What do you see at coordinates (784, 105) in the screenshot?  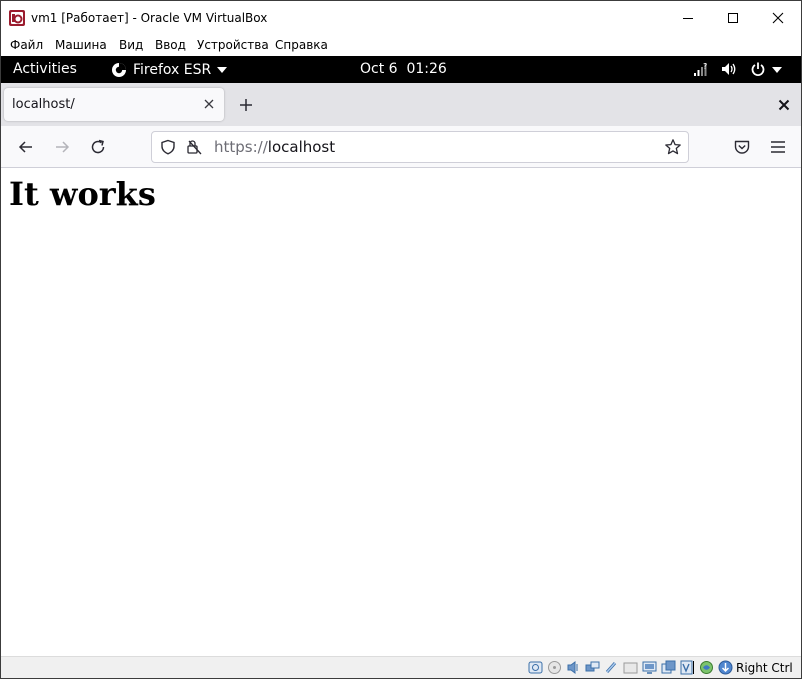 I see `close-window-icon` at bounding box center [784, 105].